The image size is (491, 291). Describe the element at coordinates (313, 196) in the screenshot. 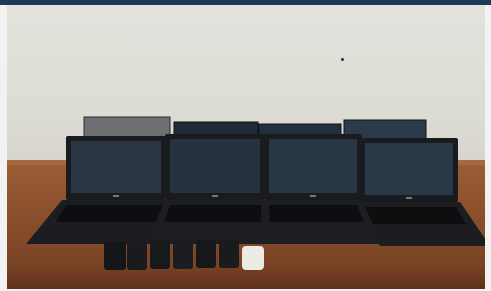

I see `laptop-3-logo` at that location.